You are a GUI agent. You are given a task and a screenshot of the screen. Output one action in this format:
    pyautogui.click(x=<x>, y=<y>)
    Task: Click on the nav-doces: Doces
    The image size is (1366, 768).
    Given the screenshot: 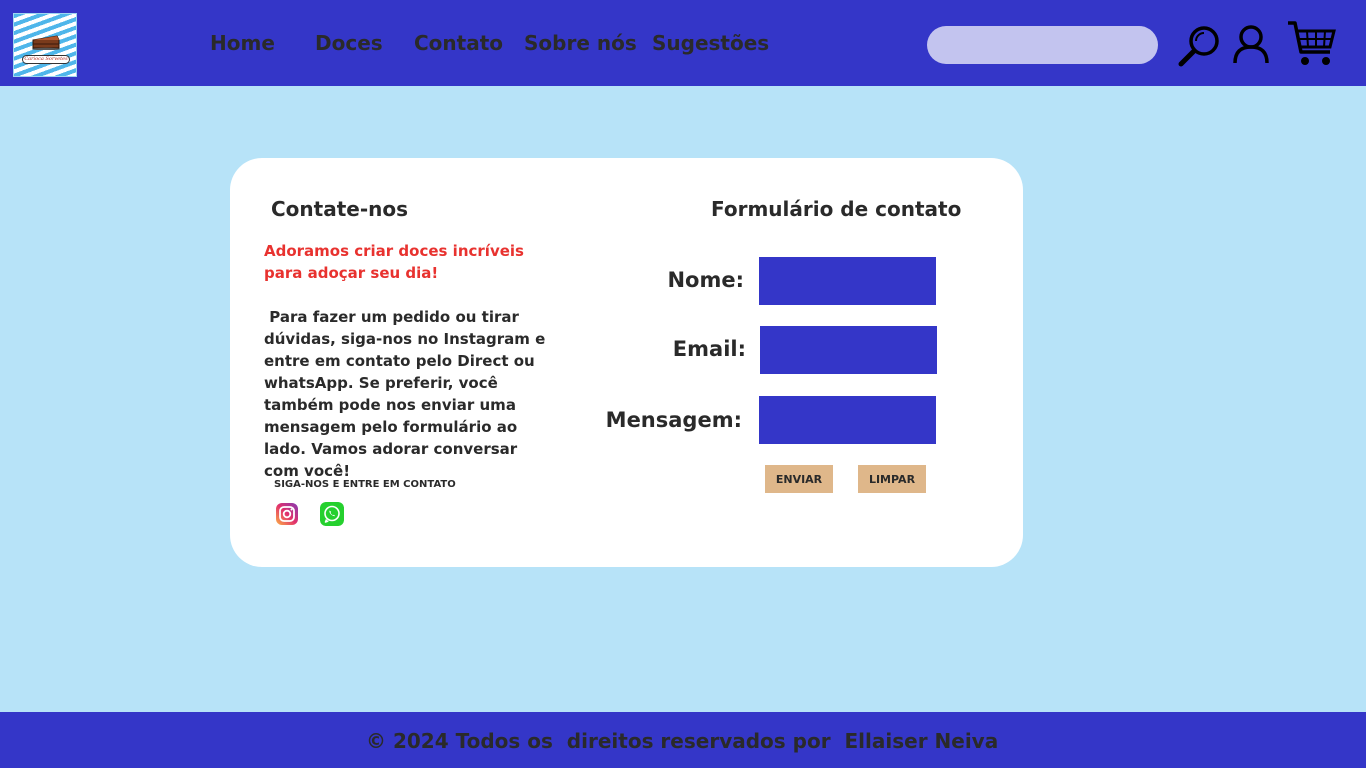 What is the action you would take?
    pyautogui.click(x=349, y=43)
    